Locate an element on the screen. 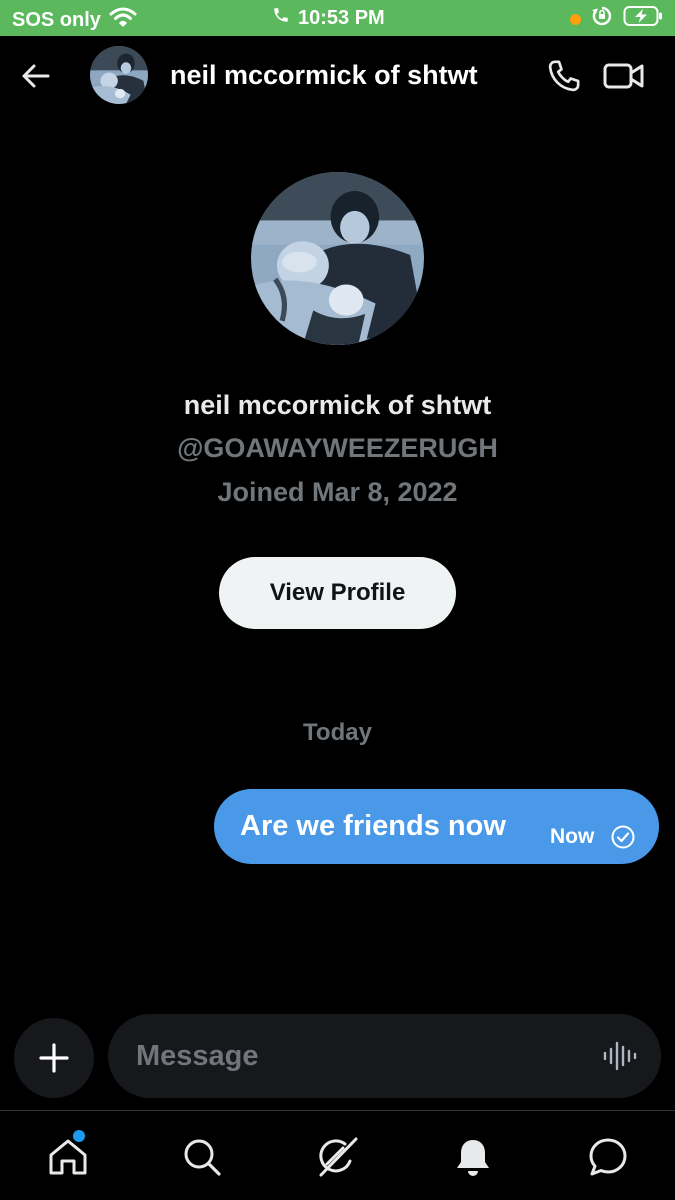 The width and height of the screenshot is (675, 1200). status-time: 10:53 PM is located at coordinates (341, 17).